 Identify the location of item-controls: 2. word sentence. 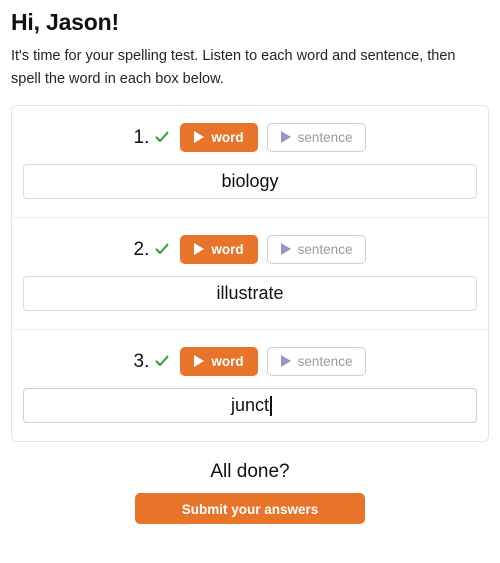
(250, 249).